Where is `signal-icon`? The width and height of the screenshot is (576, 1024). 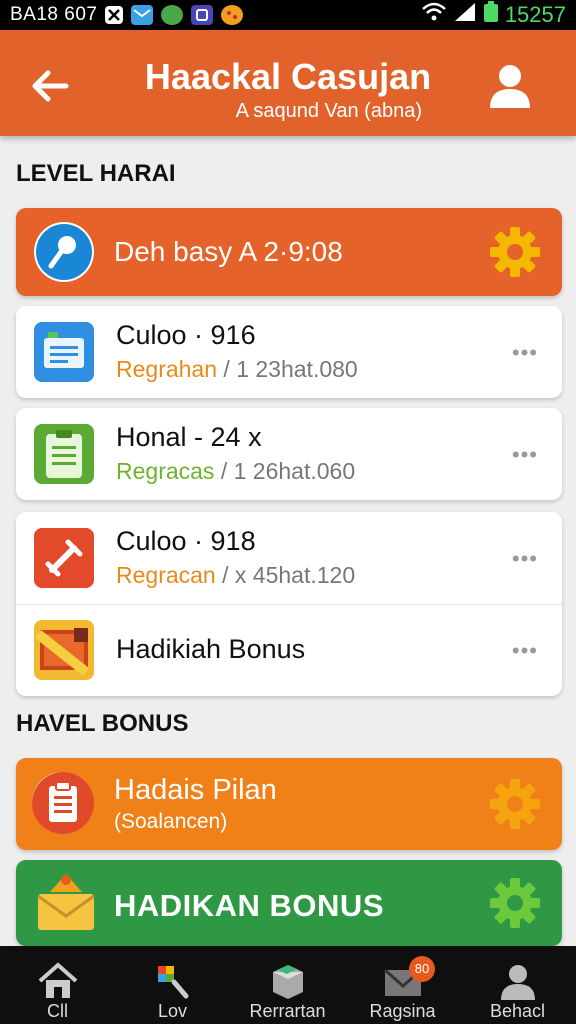 signal-icon is located at coordinates (465, 15).